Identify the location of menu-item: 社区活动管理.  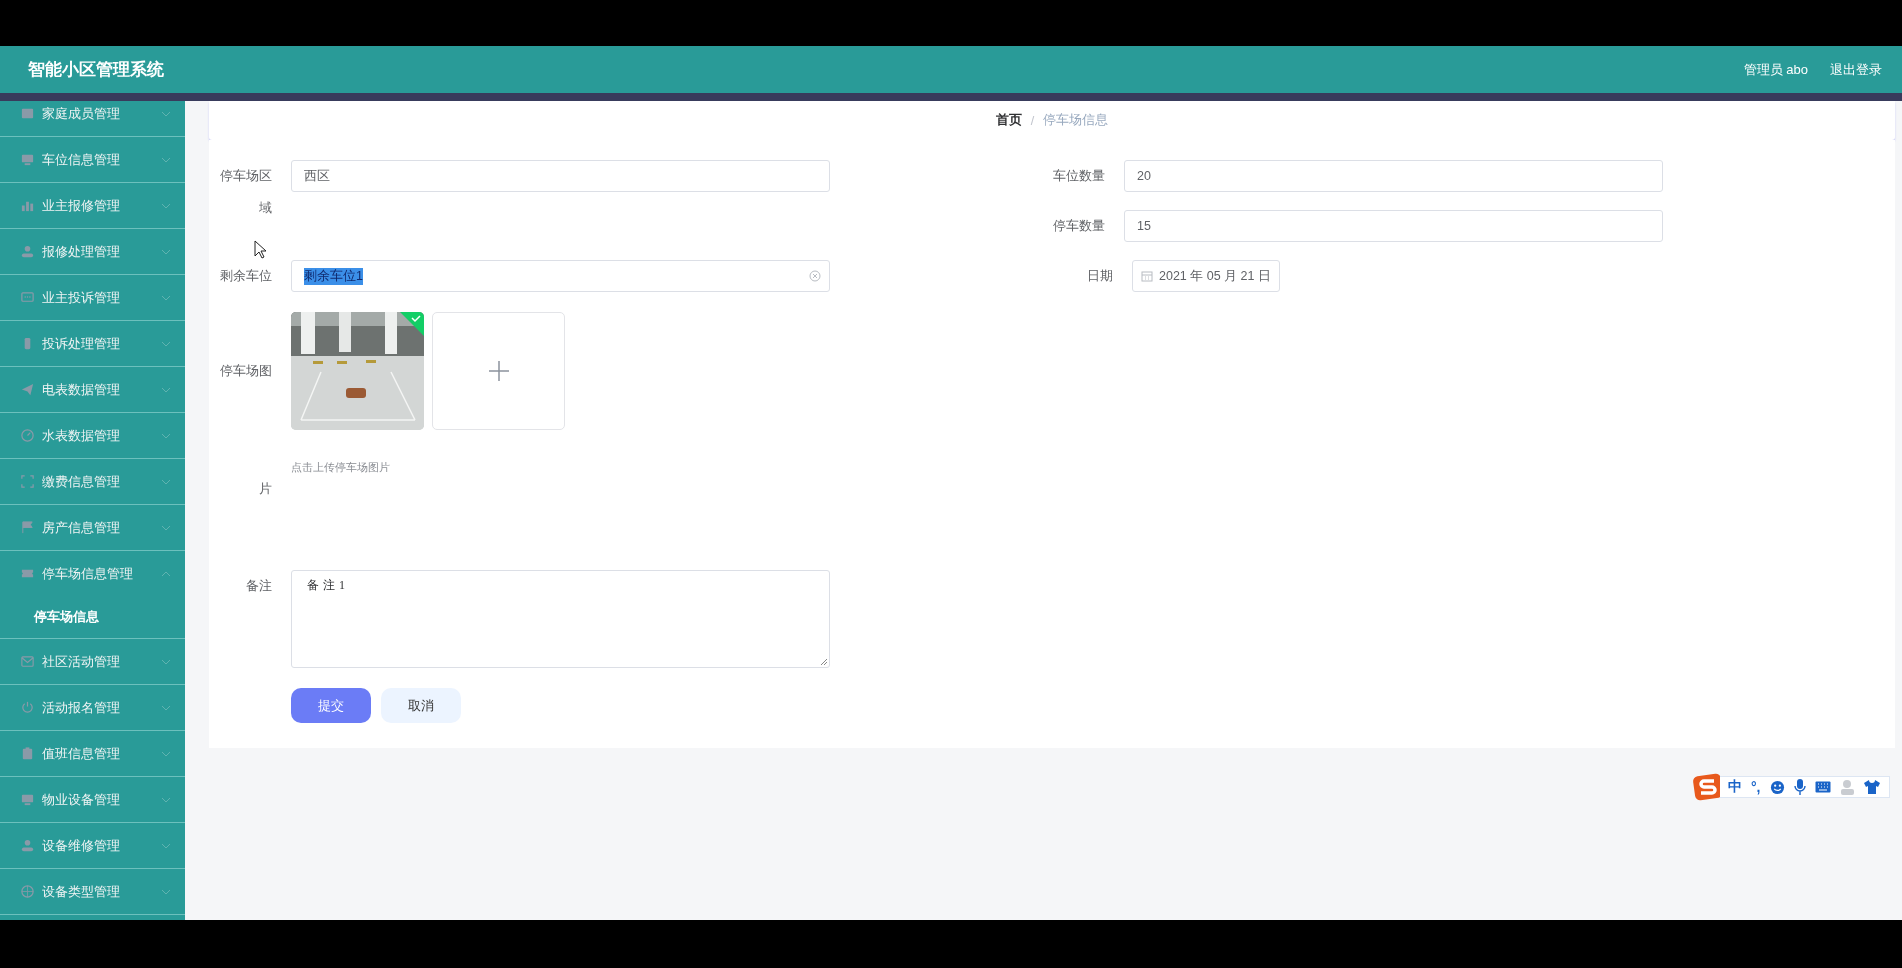
(92, 661).